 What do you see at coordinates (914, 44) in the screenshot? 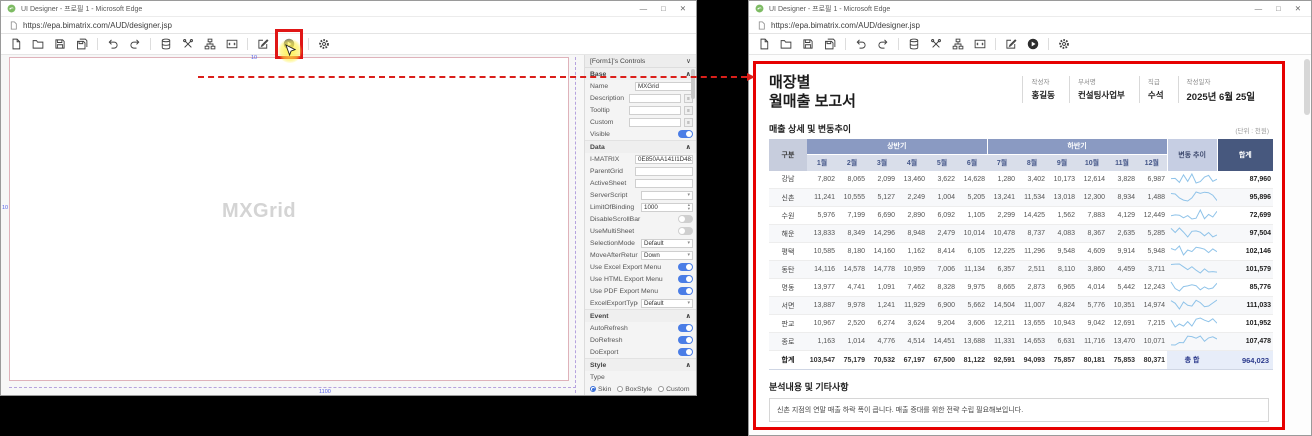
I see `database-icon` at bounding box center [914, 44].